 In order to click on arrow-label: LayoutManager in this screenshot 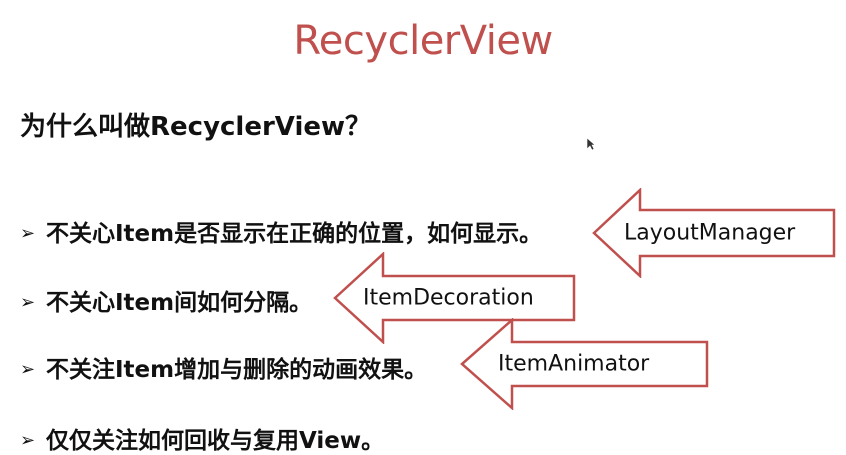, I will do `click(710, 233)`.